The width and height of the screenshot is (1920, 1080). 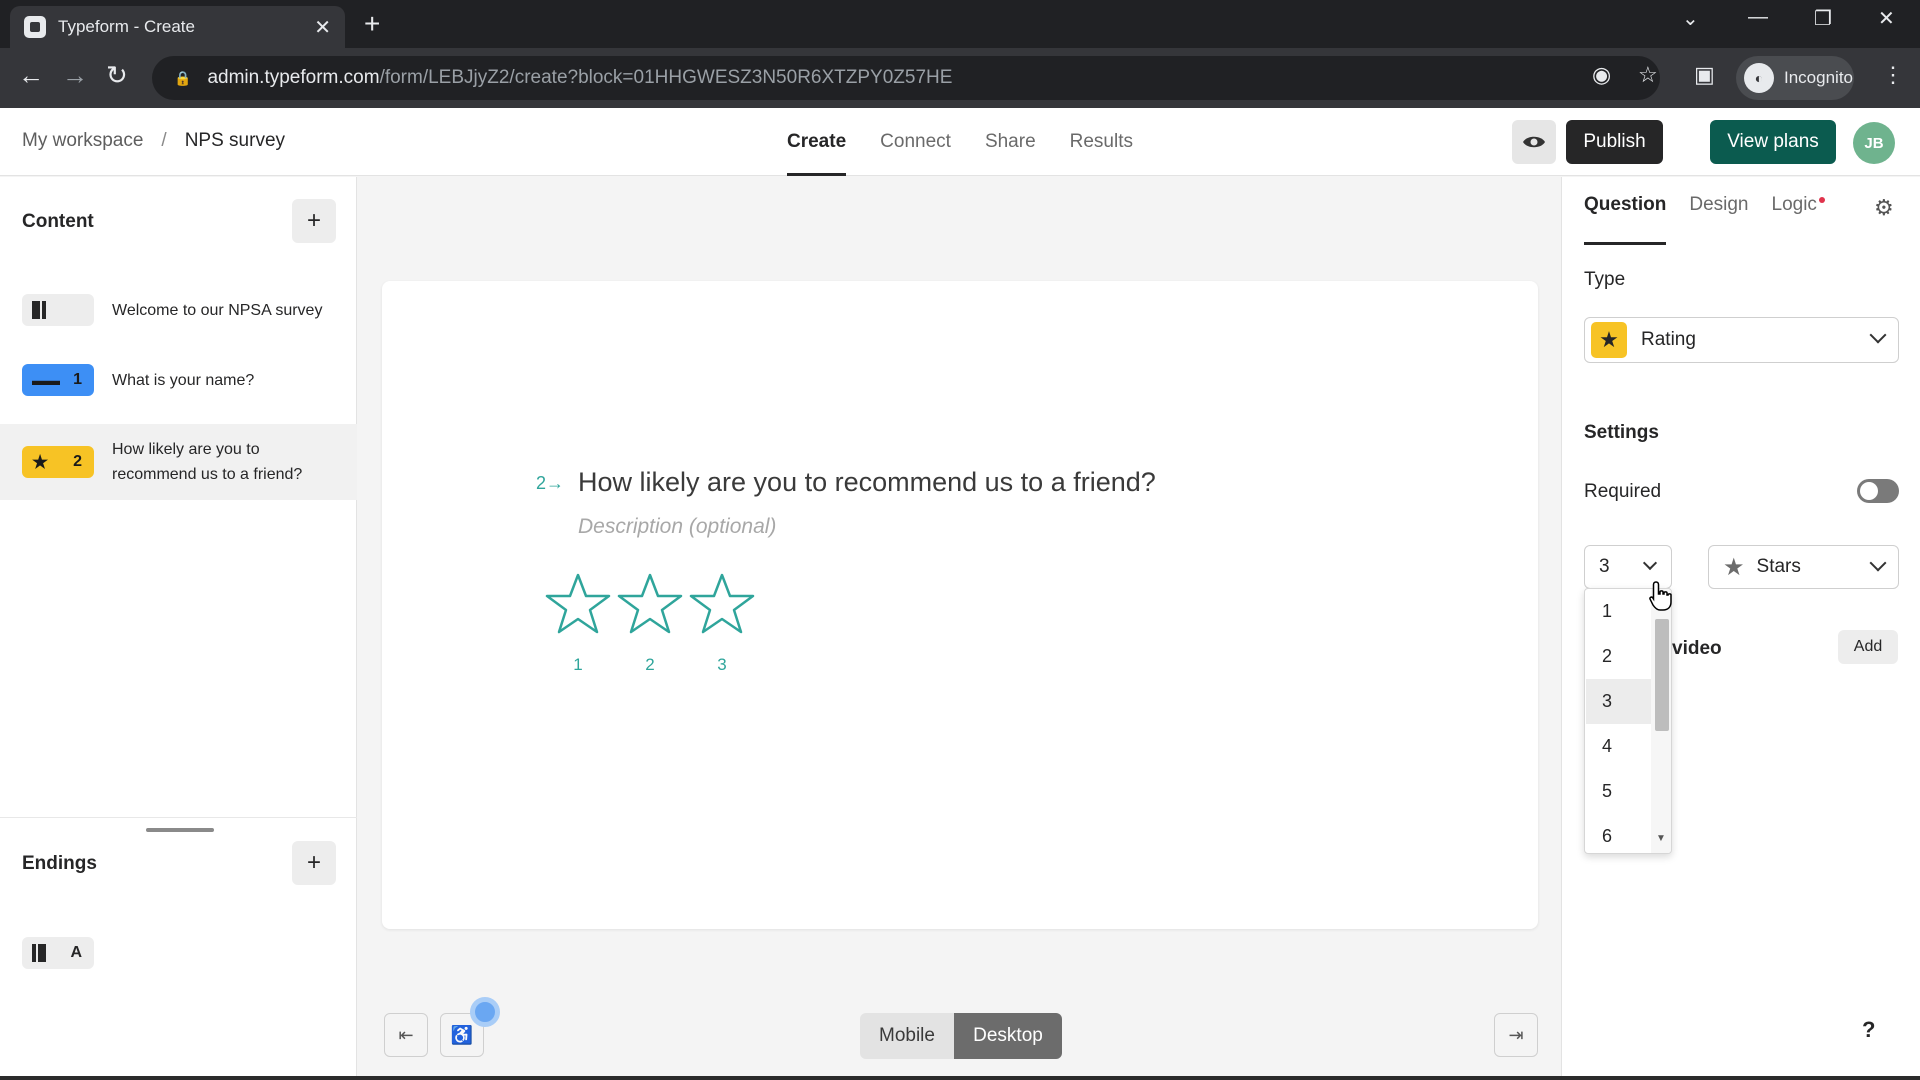 What do you see at coordinates (178, 953) in the screenshot?
I see `sidebar-item-ending: A` at bounding box center [178, 953].